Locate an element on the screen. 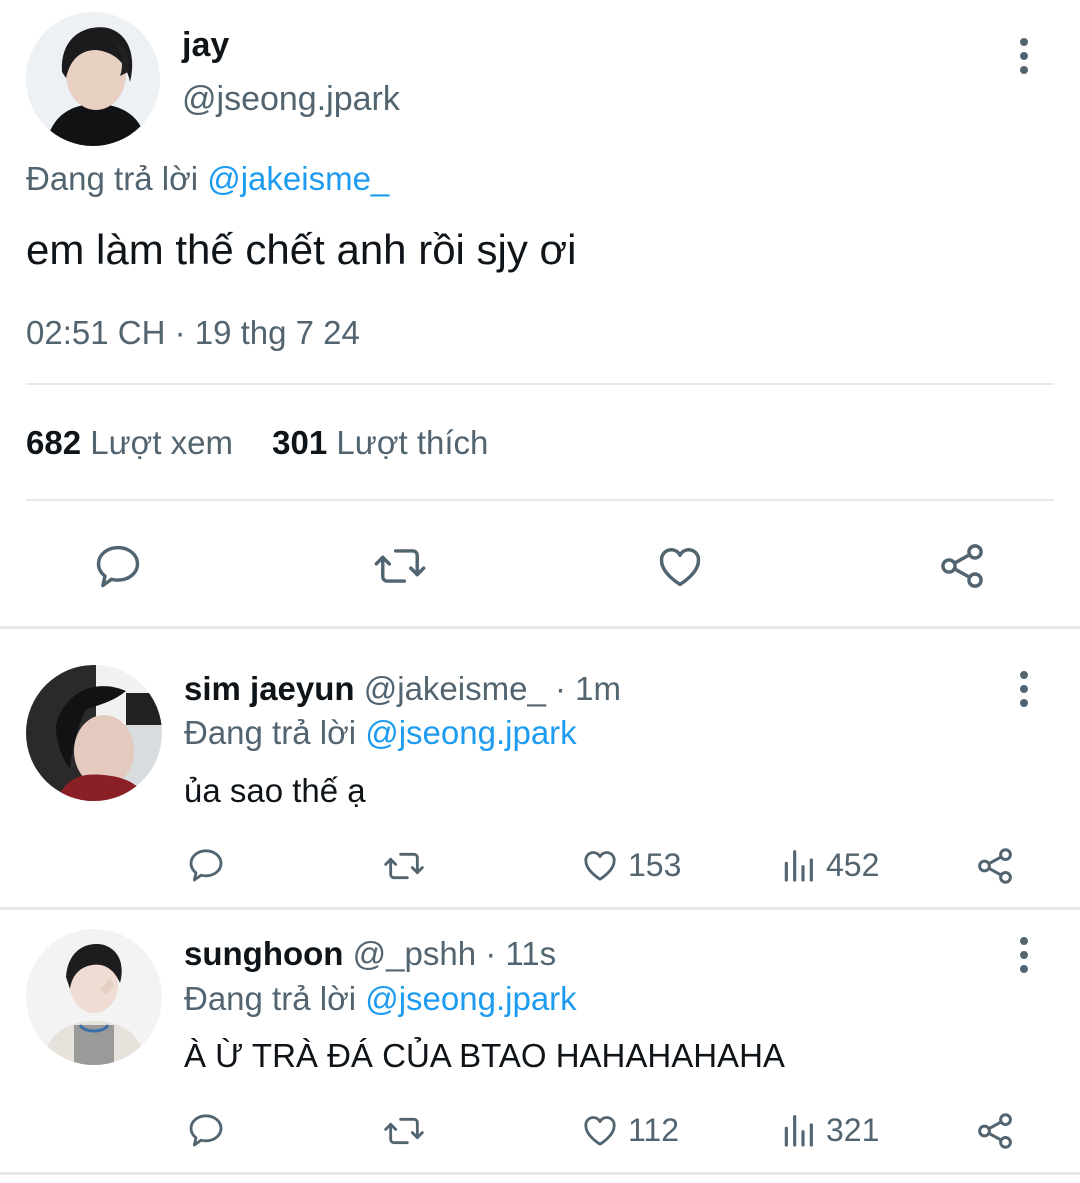 Image resolution: width=1080 pixels, height=1183 pixels. tweet-timestamp: 02:51 CH · 19 thg 7 24 is located at coordinates (193, 333).